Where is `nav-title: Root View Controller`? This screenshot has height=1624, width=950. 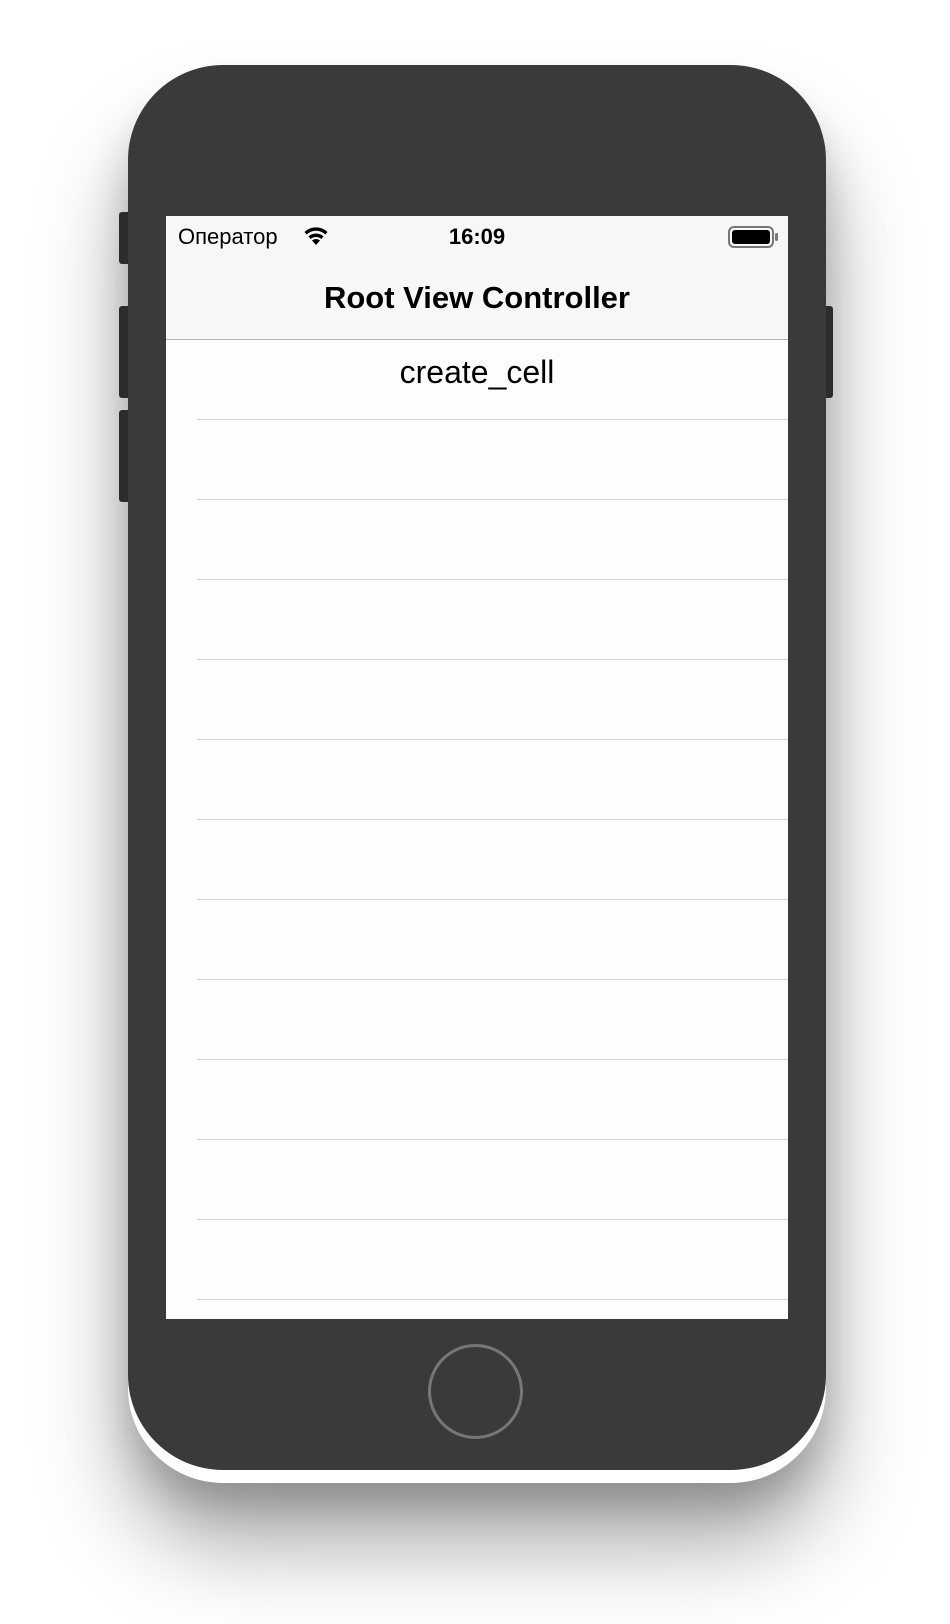
nav-title: Root View Controller is located at coordinates (476, 297).